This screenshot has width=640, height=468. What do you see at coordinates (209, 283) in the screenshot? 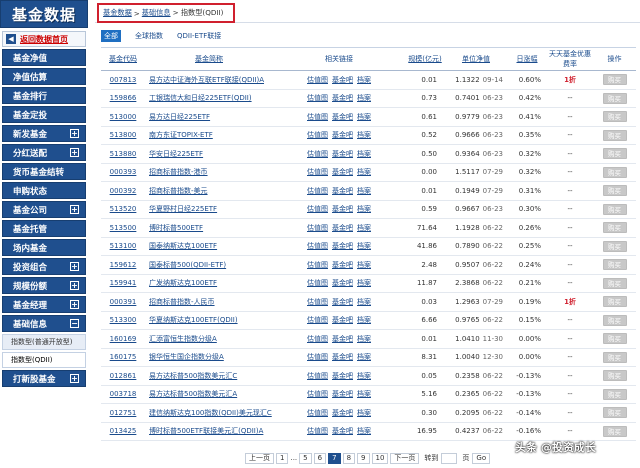
I see `fund-name-link: 广发纳斯达克100ETF` at bounding box center [209, 283].